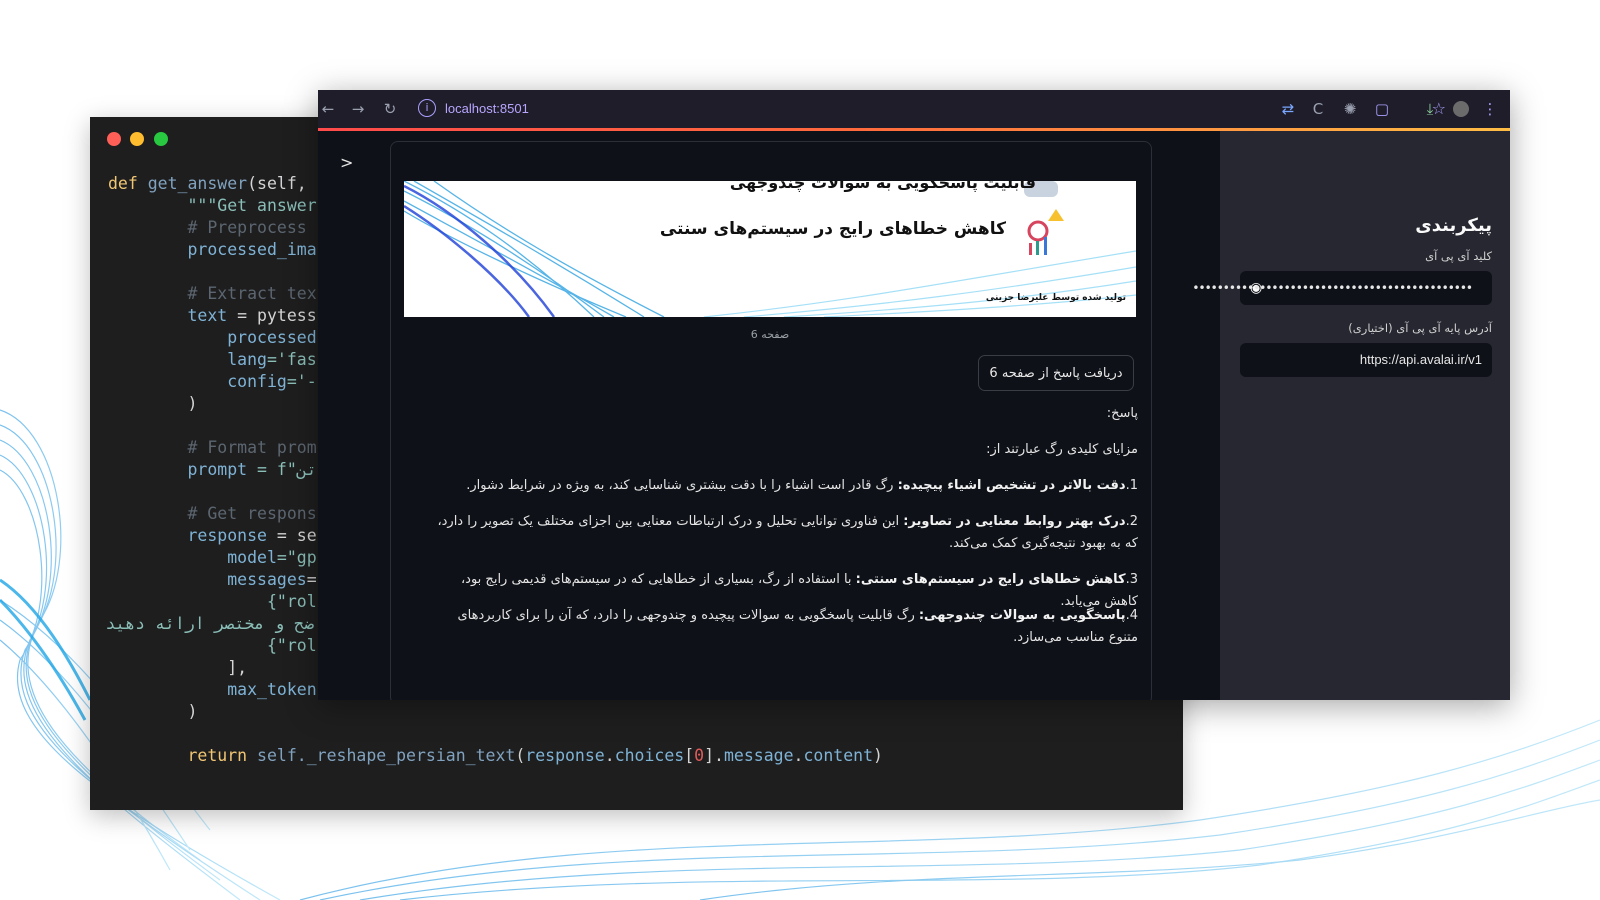  Describe the element at coordinates (938, 109) in the screenshot. I see `address-bar: i localhost:8501 ☆` at that location.